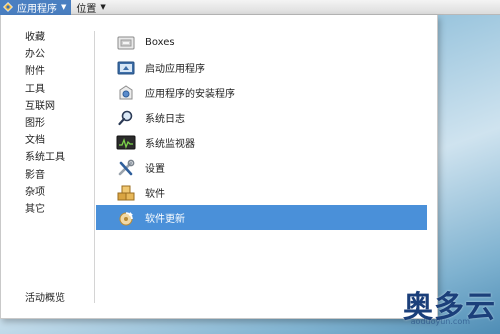  I want to click on applications-menu-label: 应用程序, so click(37, 9).